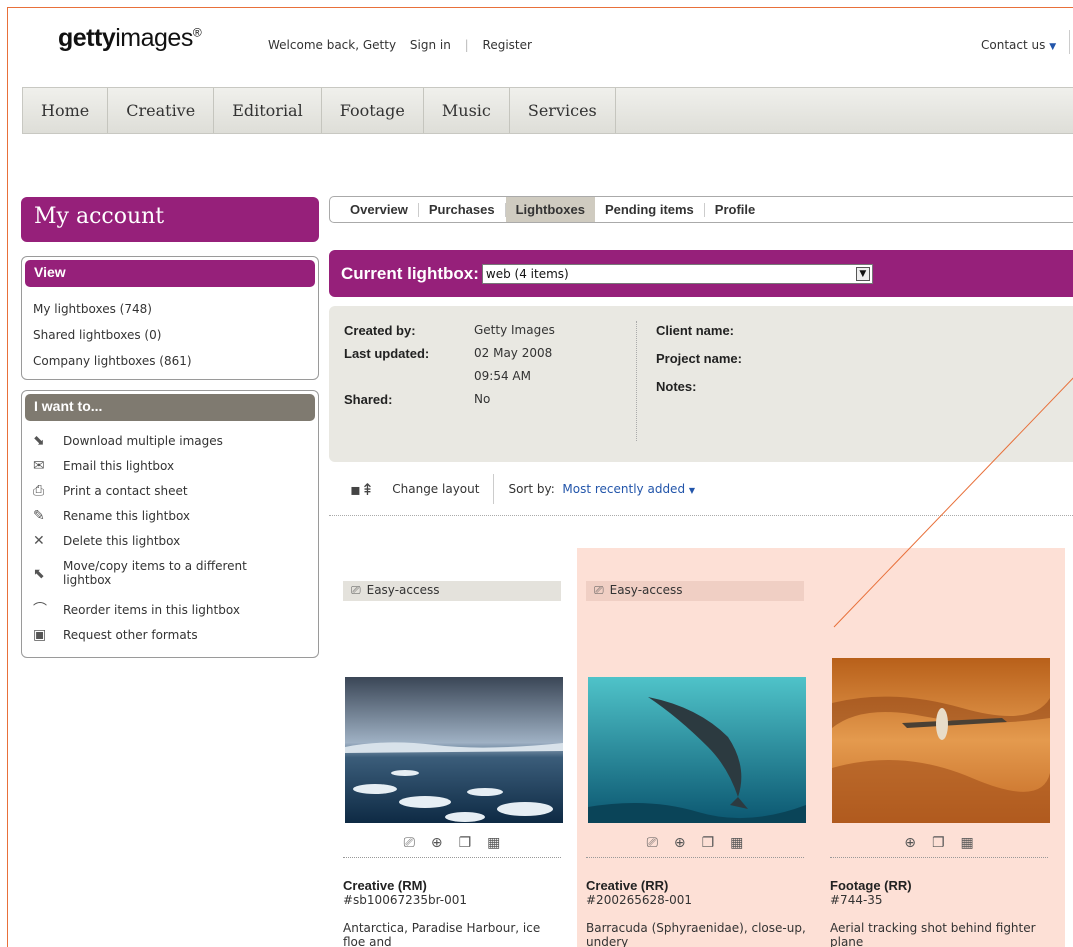  I want to click on download-multiple-link: ⬊ Download multiple images, so click(170, 446).